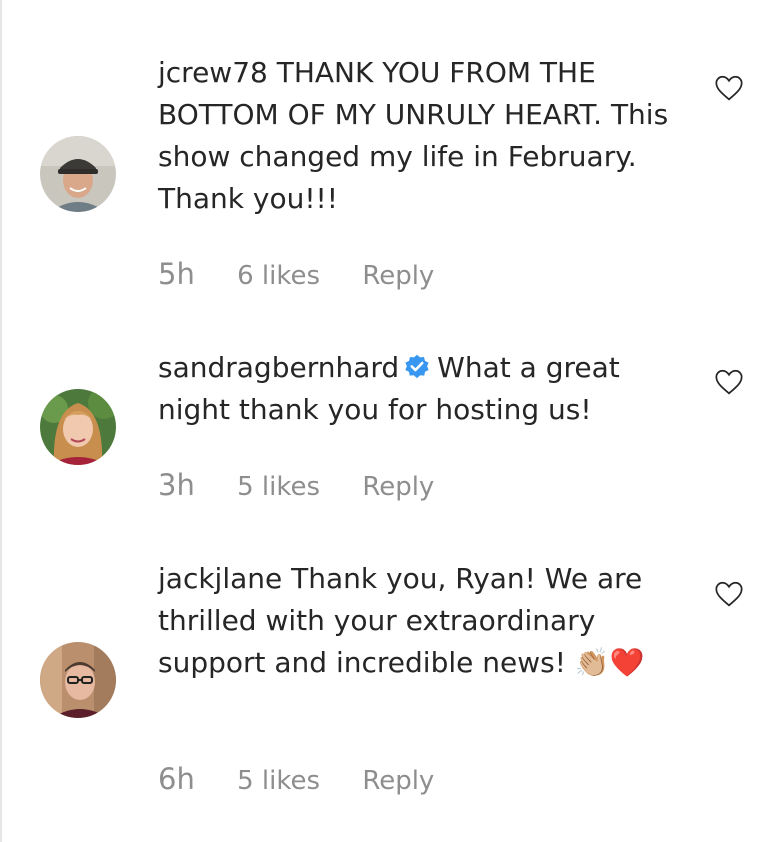 The width and height of the screenshot is (768, 842). I want to click on comment-meta: 6h 5 likes Reply, so click(296, 779).